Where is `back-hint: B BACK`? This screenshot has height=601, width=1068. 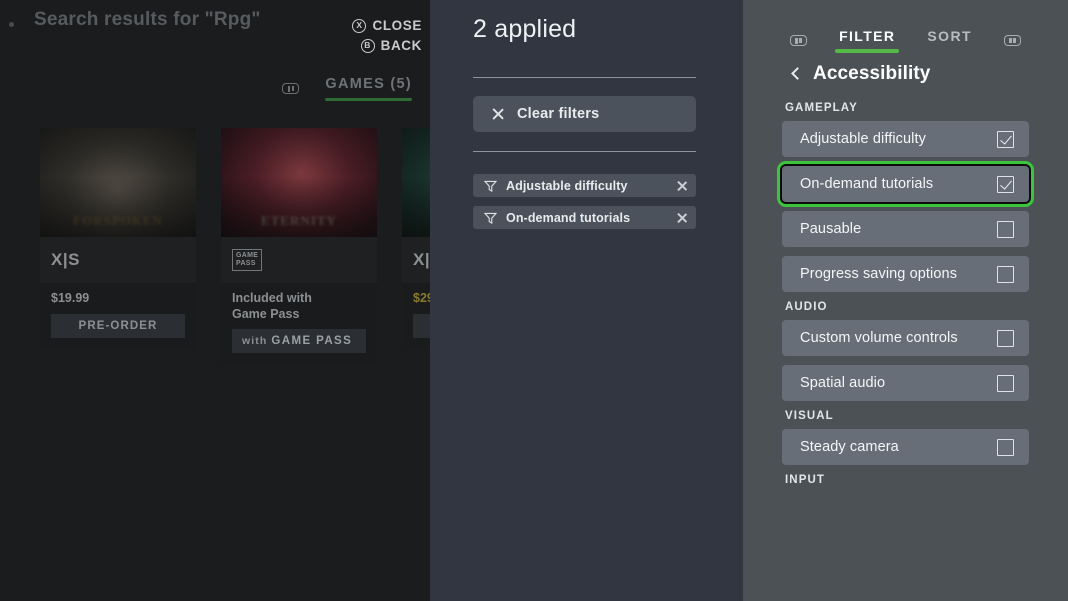 back-hint: B BACK is located at coordinates (387, 45).